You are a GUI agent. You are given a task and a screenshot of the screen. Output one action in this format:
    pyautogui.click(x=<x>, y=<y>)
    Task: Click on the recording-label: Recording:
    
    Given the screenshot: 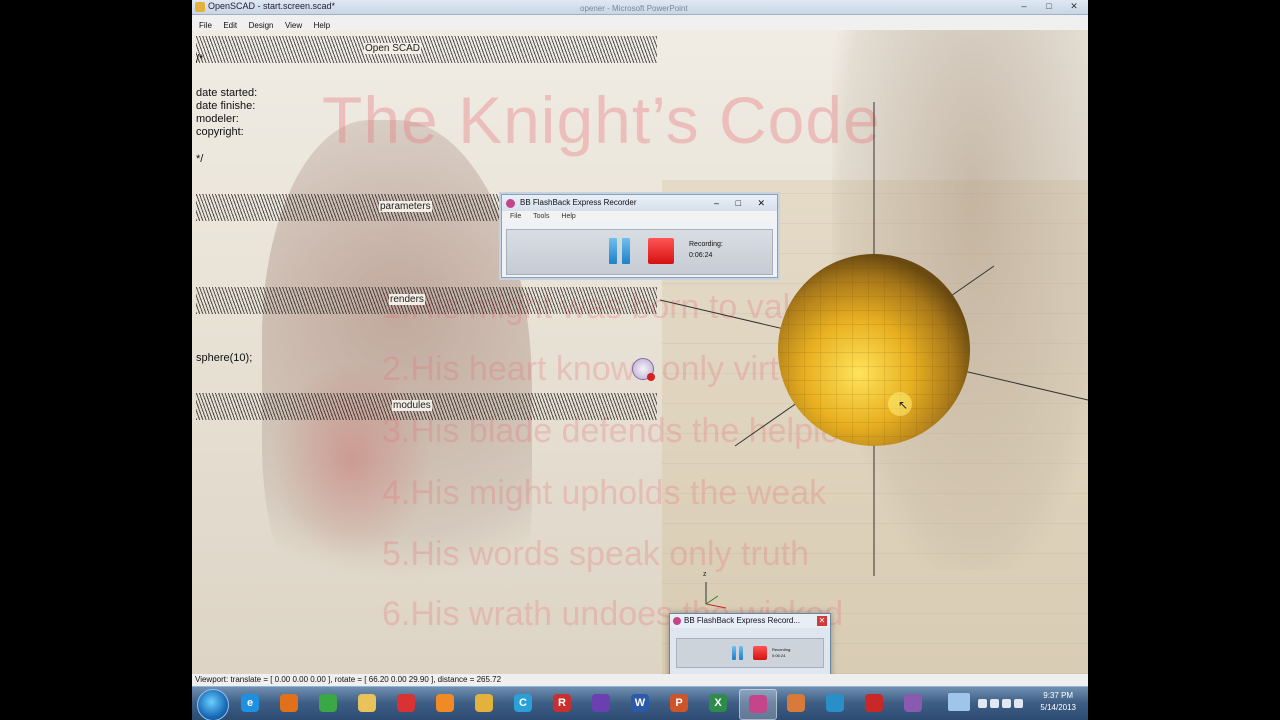 What is the action you would take?
    pyautogui.click(x=706, y=244)
    